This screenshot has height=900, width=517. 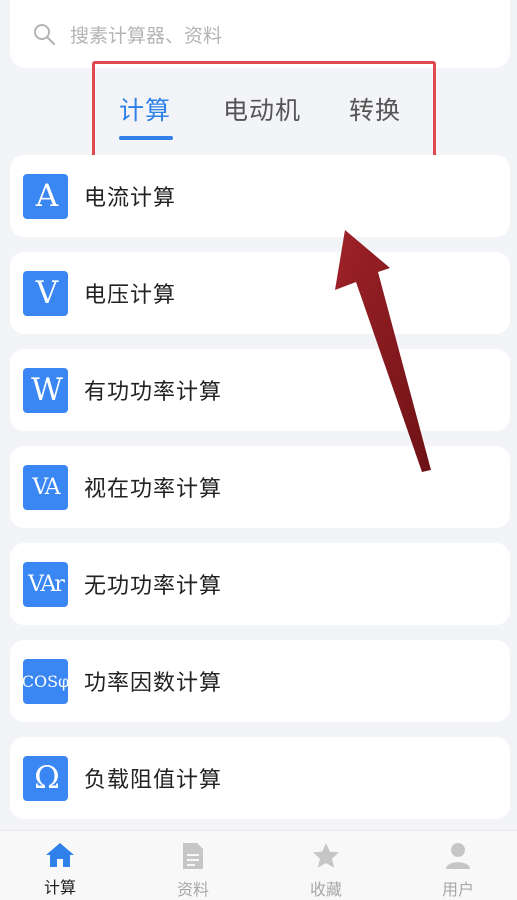 I want to click on nav-calculate: 计算, so click(x=60, y=865).